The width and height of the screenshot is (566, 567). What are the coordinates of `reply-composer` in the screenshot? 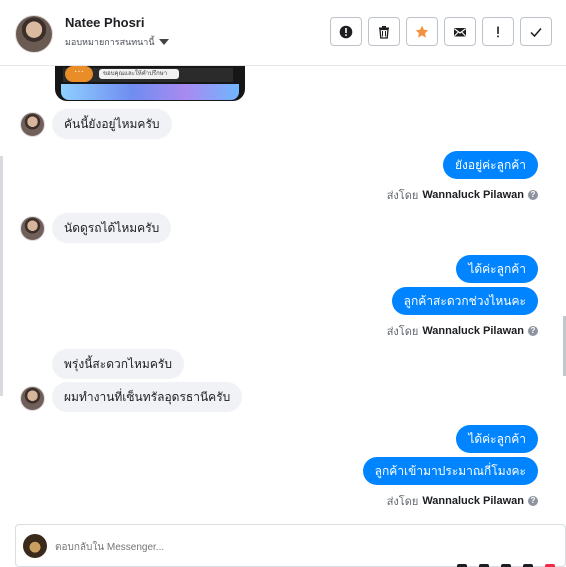 It's located at (290, 545).